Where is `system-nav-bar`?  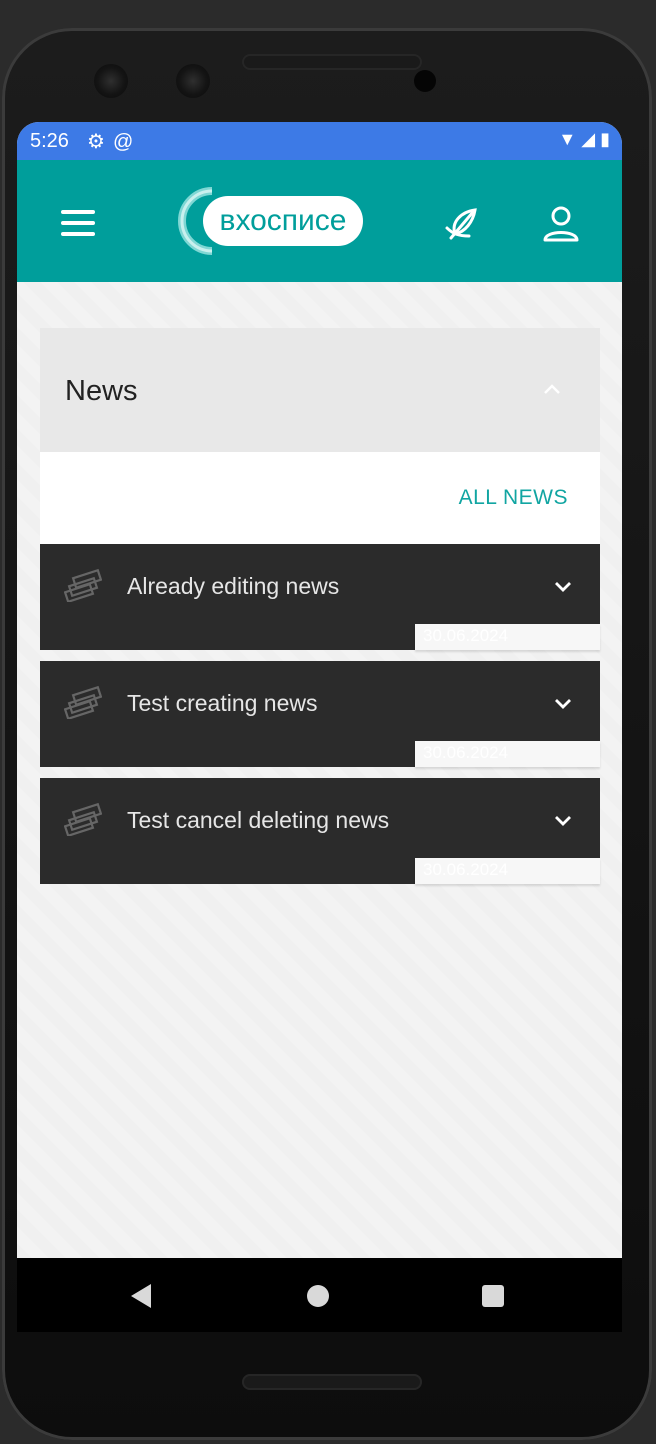 system-nav-bar is located at coordinates (319, 1295).